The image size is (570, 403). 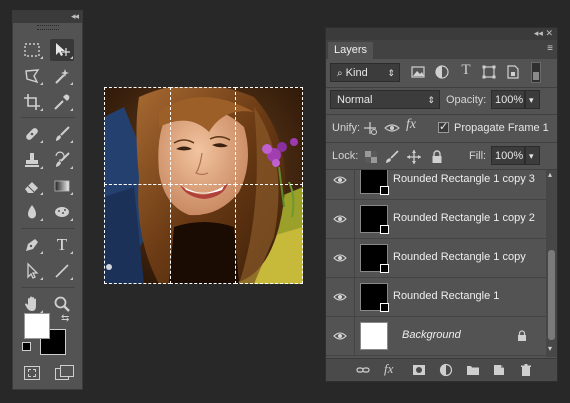 I want to click on tools-panel-titlebar: ◂◂, so click(x=47, y=17).